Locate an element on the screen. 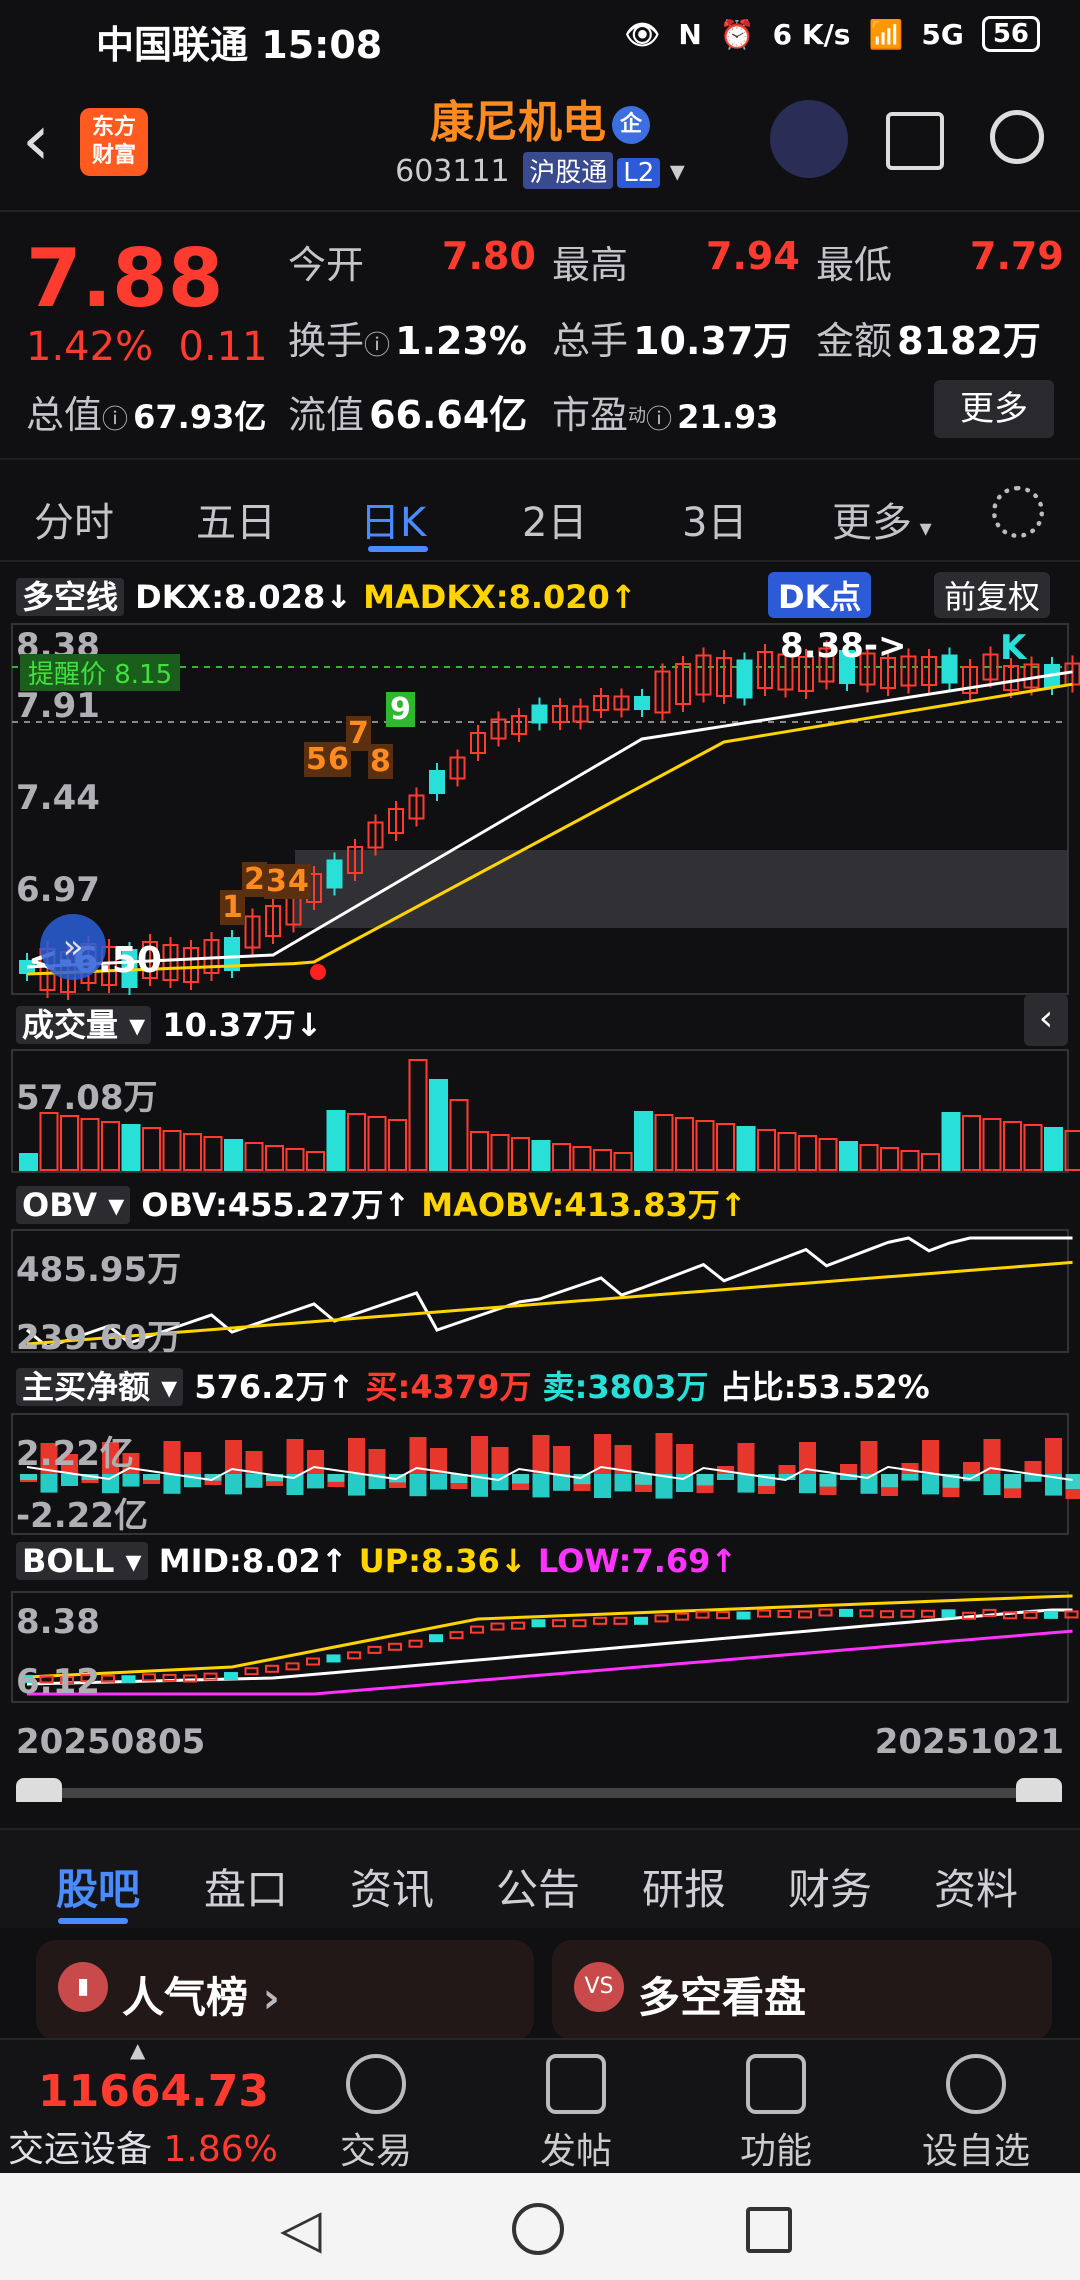 The image size is (1080, 2280). tab-forum: 股吧 is located at coordinates (98, 1886).